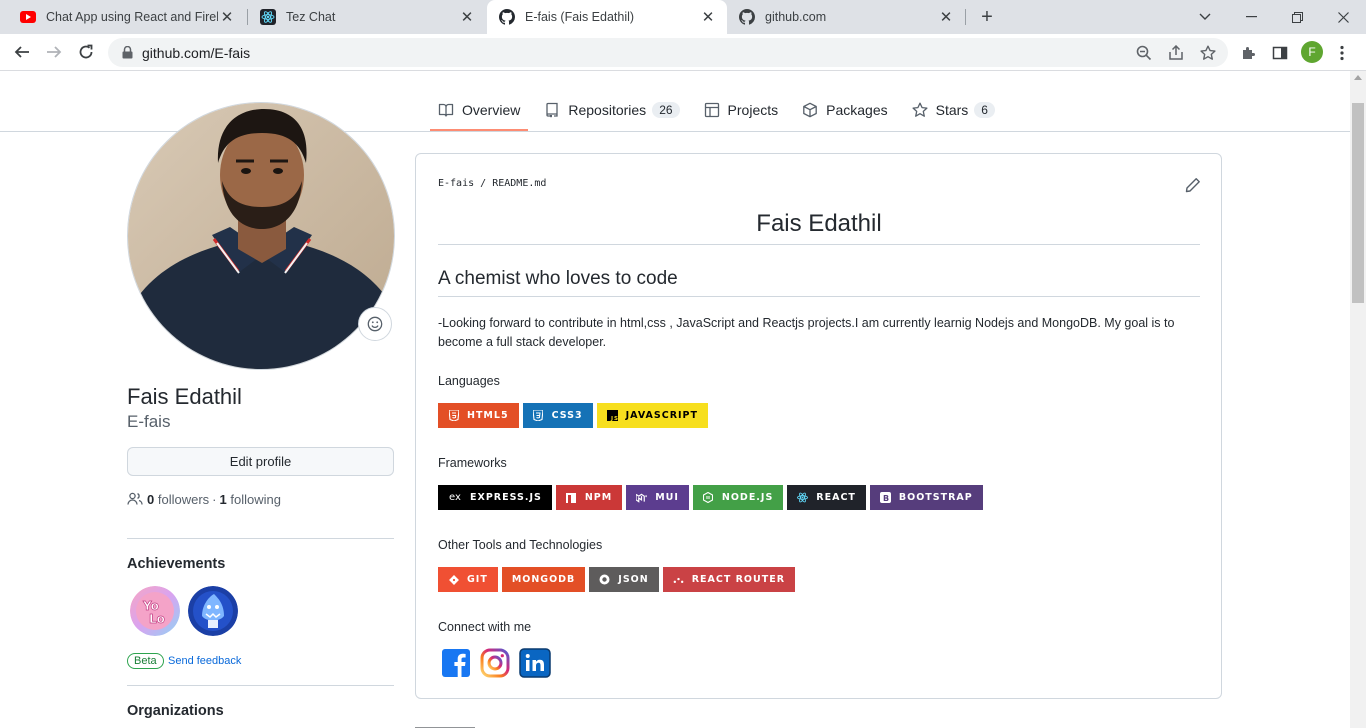 This screenshot has height=728, width=1366. What do you see at coordinates (176, 564) in the screenshot?
I see `achievements-title: Achievements` at bounding box center [176, 564].